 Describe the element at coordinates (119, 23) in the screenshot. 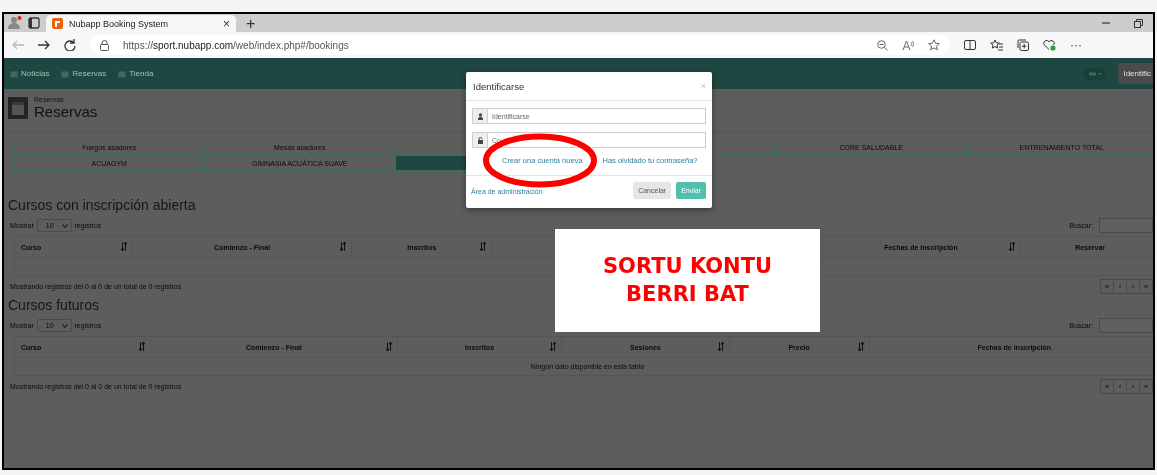

I see `tab-title: Nubapp Booking System` at that location.